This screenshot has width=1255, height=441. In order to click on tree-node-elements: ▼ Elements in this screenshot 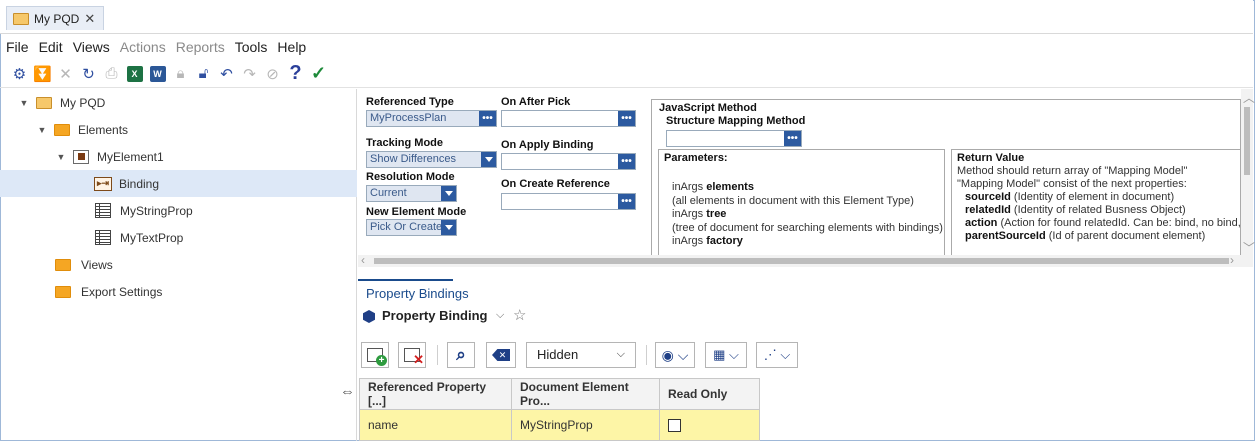, I will do `click(82, 129)`.